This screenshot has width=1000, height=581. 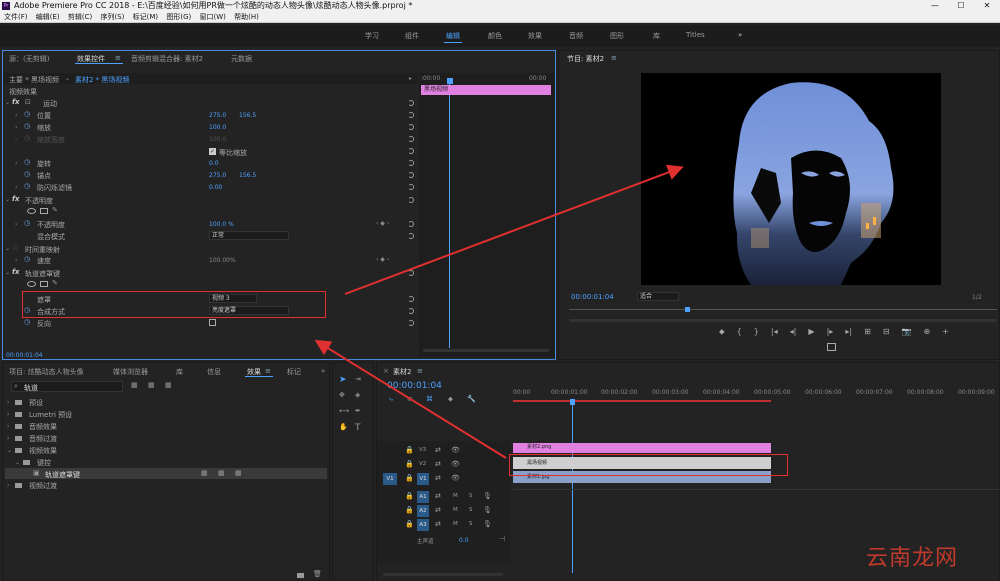 What do you see at coordinates (514, 229) in the screenshot?
I see `arrow-to-program-monitor` at bounding box center [514, 229].